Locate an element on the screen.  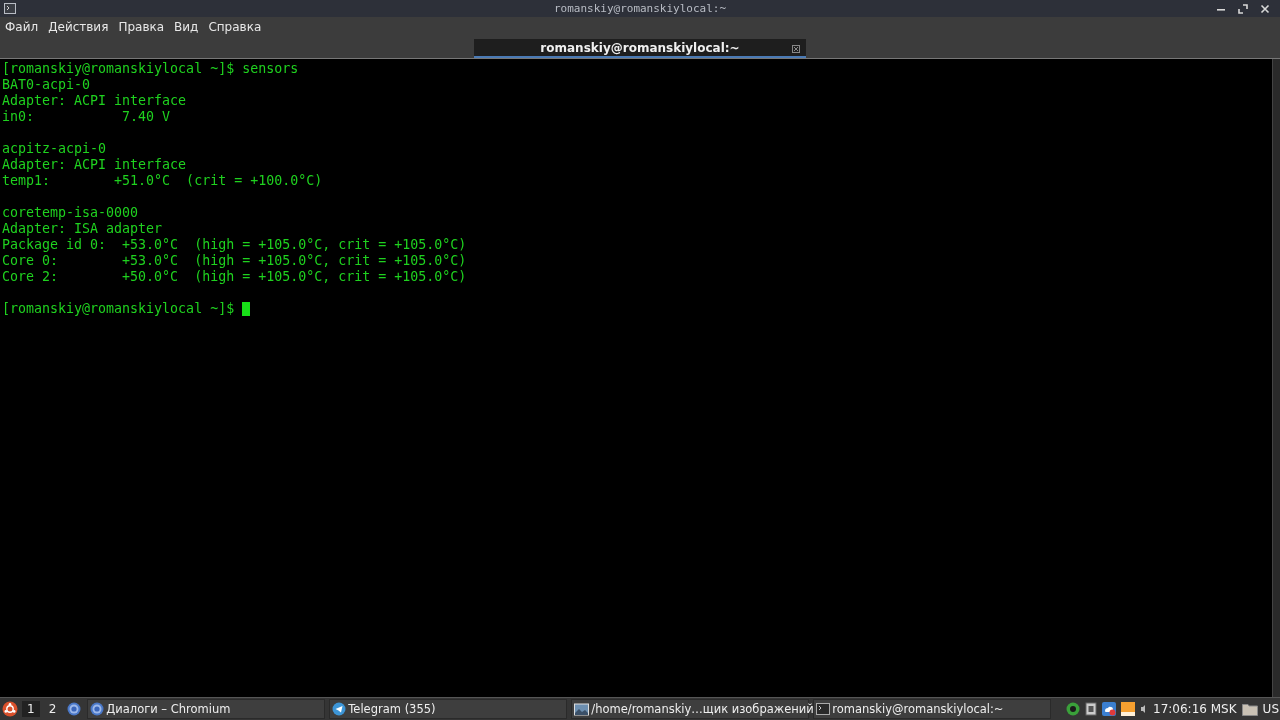
tab-label: romanskiy@romanskiylocal:~ is located at coordinates (640, 47).